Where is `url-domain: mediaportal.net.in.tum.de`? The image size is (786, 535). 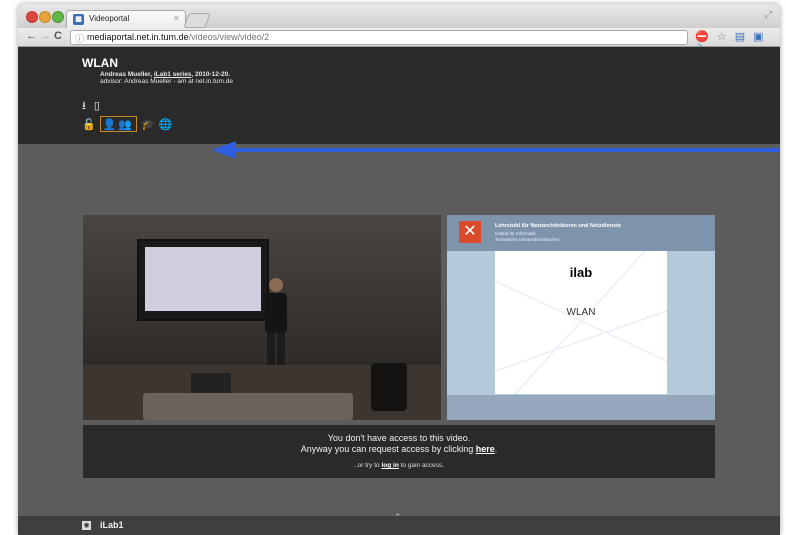 url-domain: mediaportal.net.in.tum.de is located at coordinates (138, 37).